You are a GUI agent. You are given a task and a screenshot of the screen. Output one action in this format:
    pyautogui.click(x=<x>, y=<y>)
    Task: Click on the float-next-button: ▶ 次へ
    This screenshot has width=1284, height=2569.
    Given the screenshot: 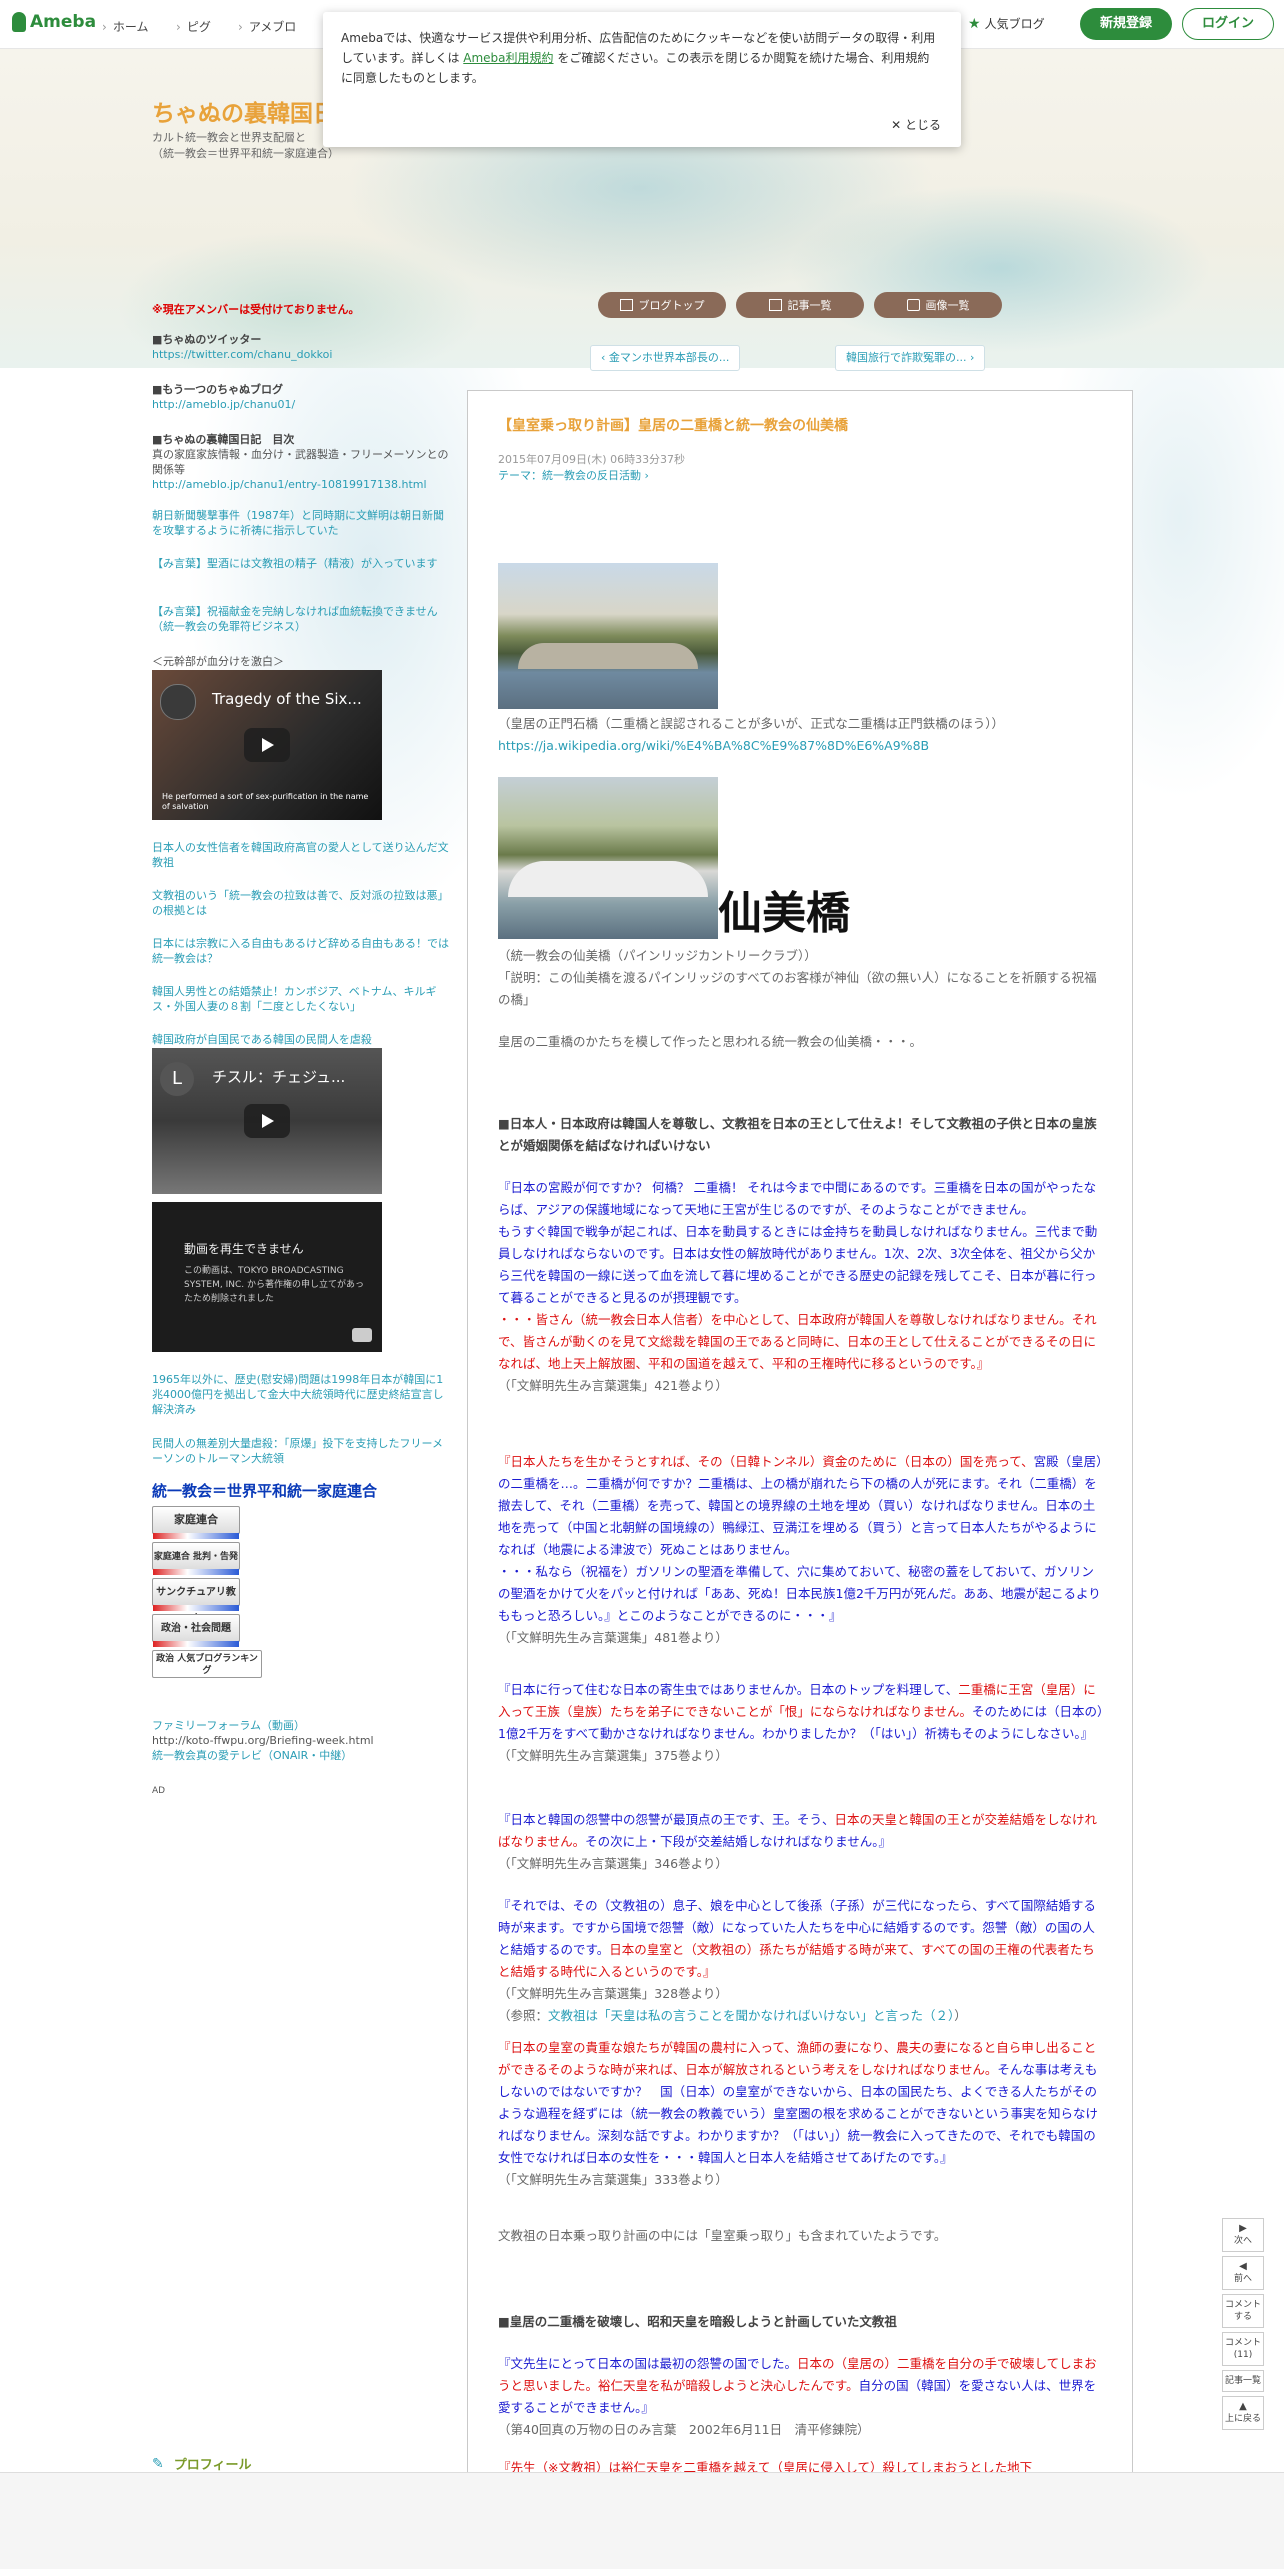 What is the action you would take?
    pyautogui.click(x=1243, y=2235)
    